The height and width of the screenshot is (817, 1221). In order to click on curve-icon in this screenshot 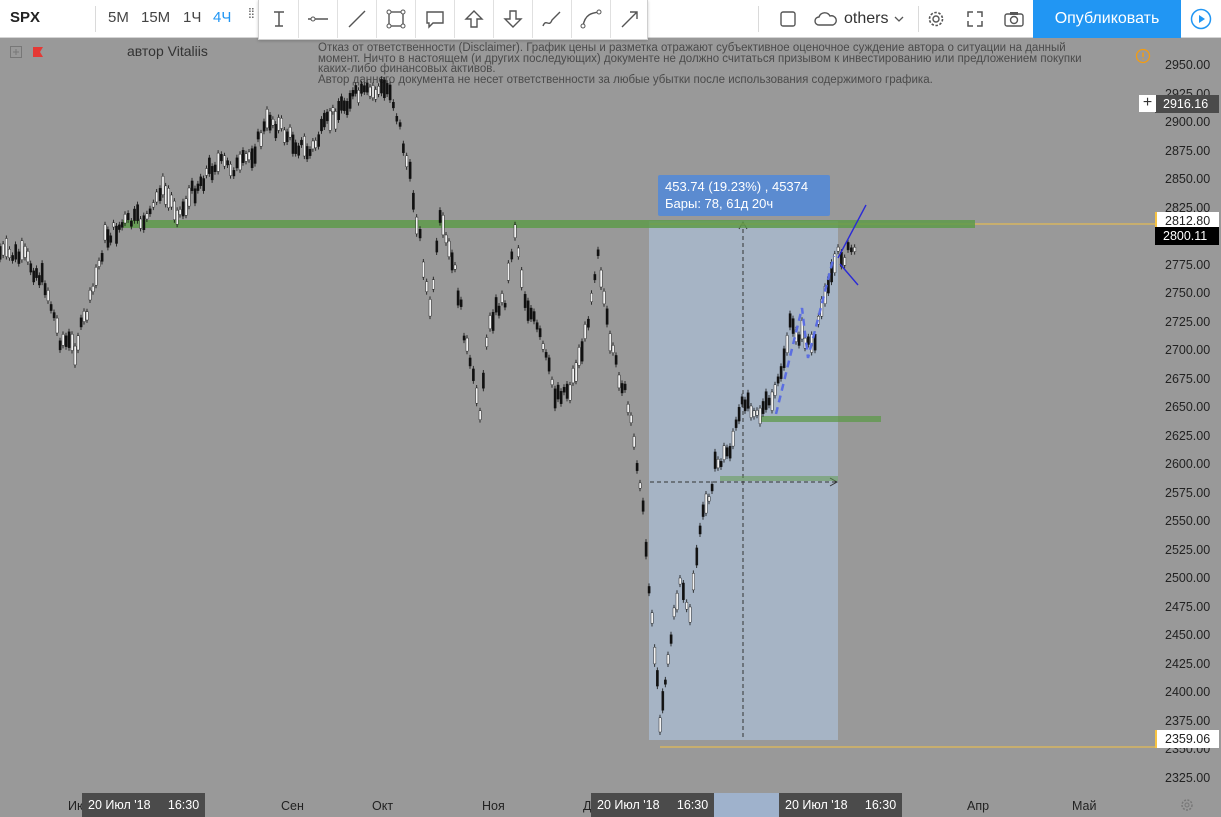, I will do `click(590, 19)`.